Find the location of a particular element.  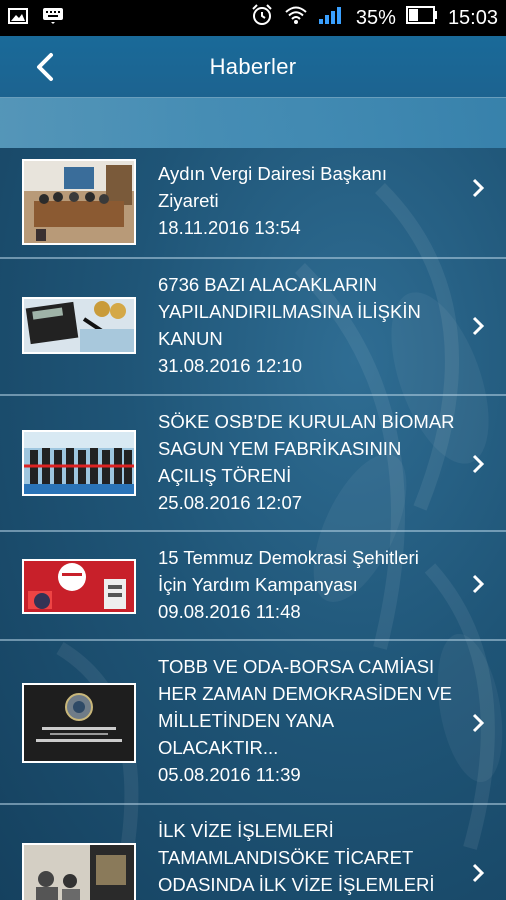

header-banner is located at coordinates (253, 123).